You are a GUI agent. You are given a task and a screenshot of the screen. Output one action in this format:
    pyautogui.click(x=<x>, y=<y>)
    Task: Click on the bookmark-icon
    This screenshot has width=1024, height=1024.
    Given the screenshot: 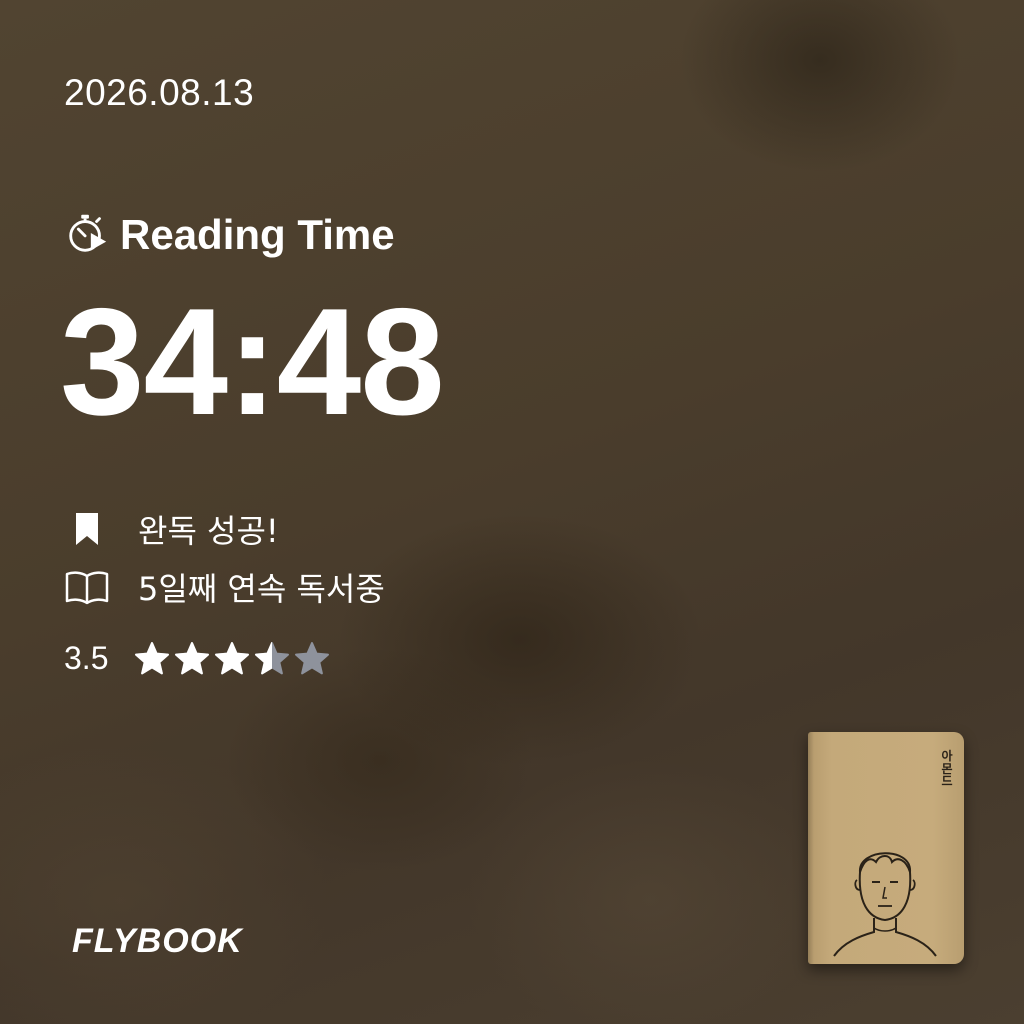 What is the action you would take?
    pyautogui.click(x=87, y=529)
    